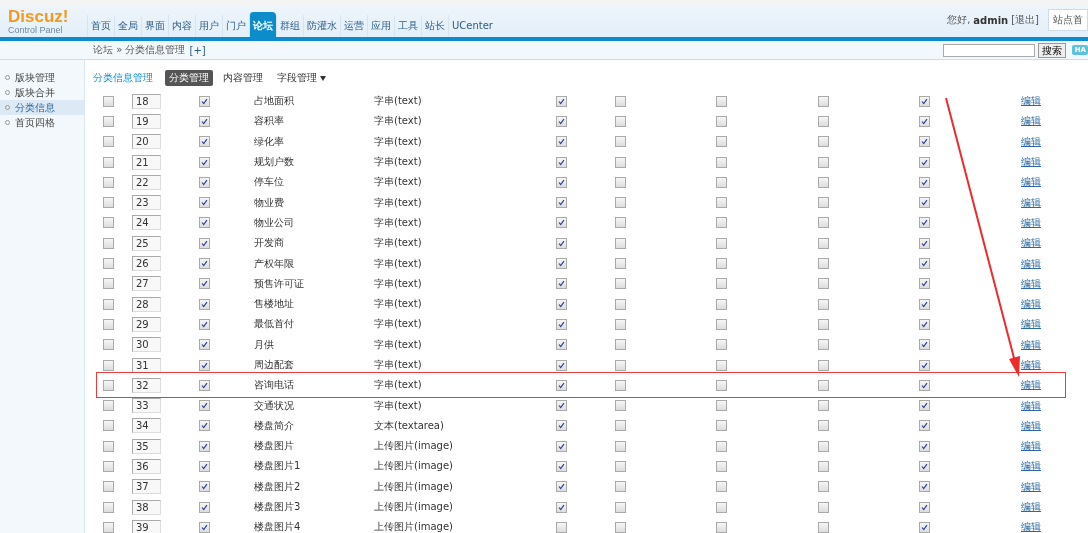  I want to click on order-field: 33, so click(146, 406).